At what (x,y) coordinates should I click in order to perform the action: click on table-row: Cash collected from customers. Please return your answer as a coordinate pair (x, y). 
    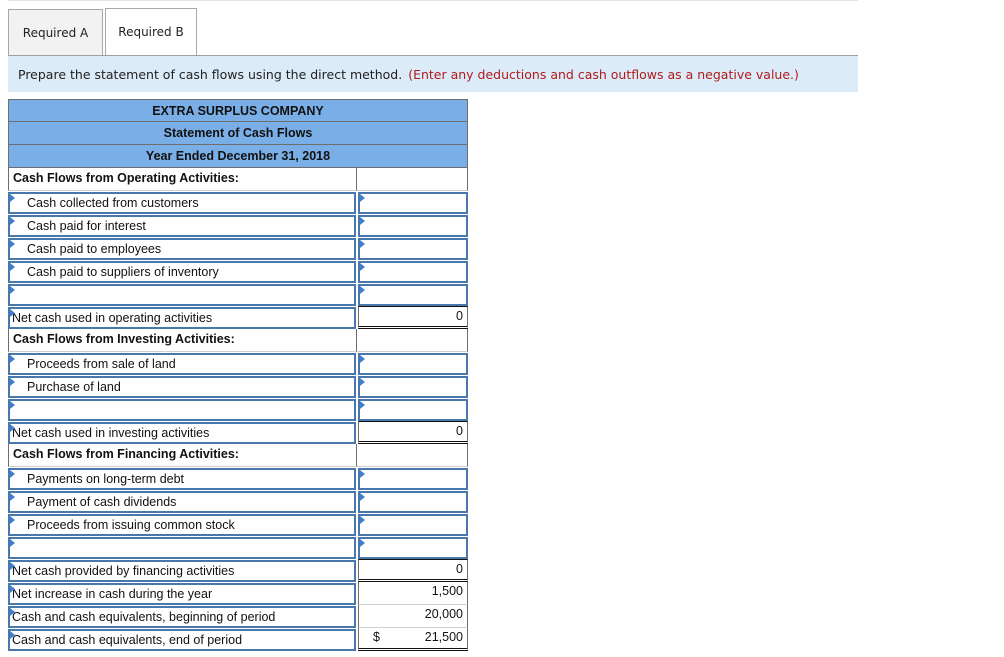
    Looking at the image, I should click on (238, 202).